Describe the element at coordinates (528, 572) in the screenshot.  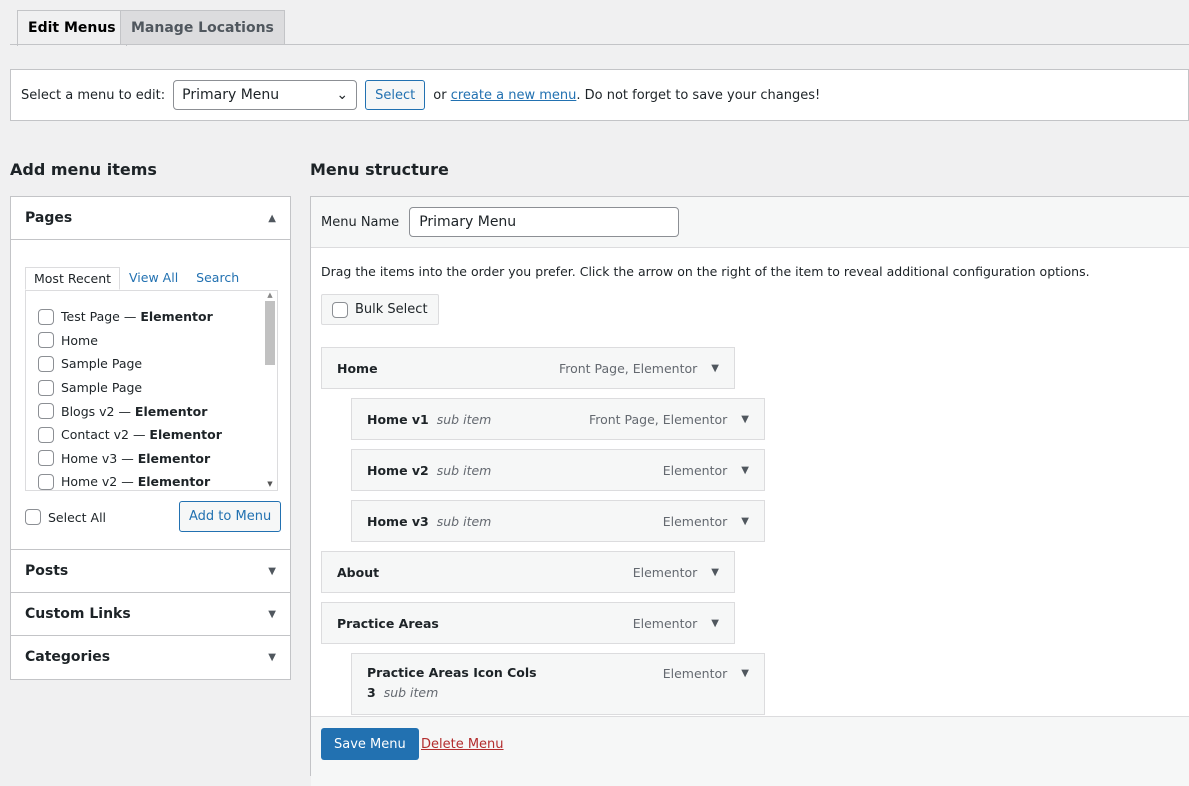
I see `menu-item: About Elementor ▼` at that location.